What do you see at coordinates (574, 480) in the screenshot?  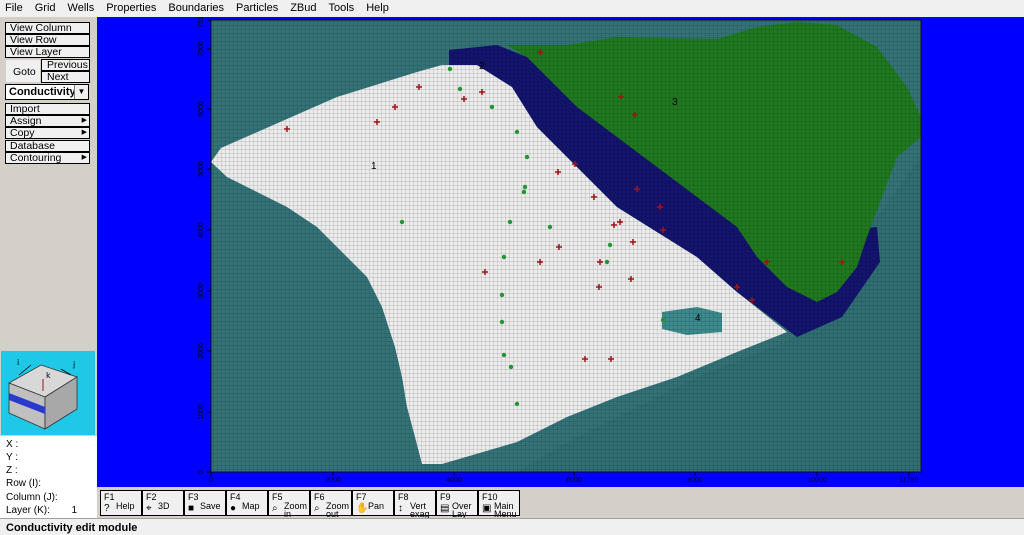 I see `x-axis-tick-label: 6000` at bounding box center [574, 480].